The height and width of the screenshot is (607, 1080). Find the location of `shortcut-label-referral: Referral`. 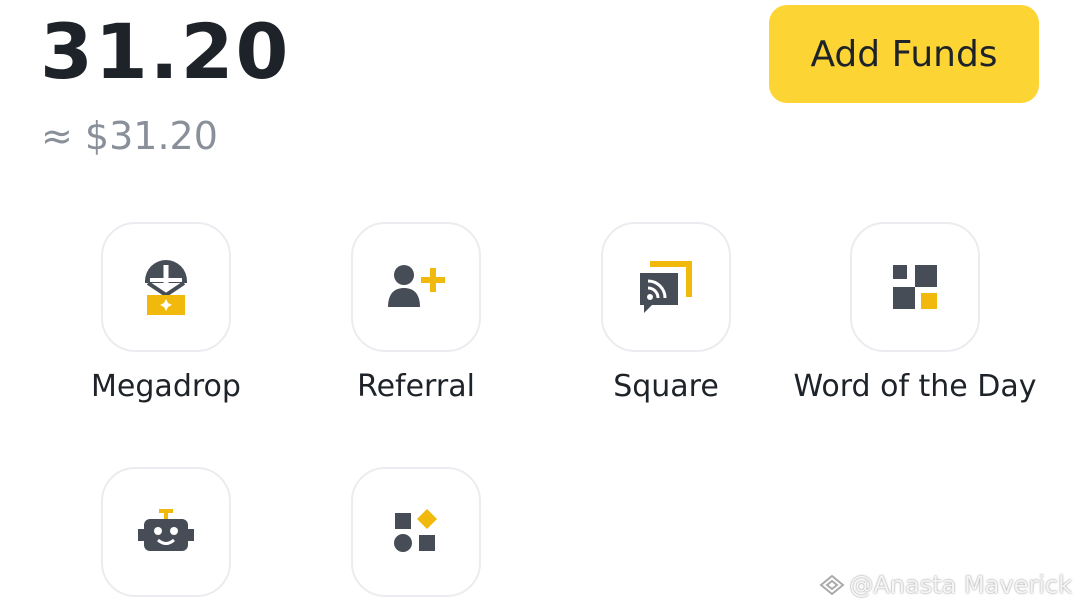

shortcut-label-referral: Referral is located at coordinates (416, 386).